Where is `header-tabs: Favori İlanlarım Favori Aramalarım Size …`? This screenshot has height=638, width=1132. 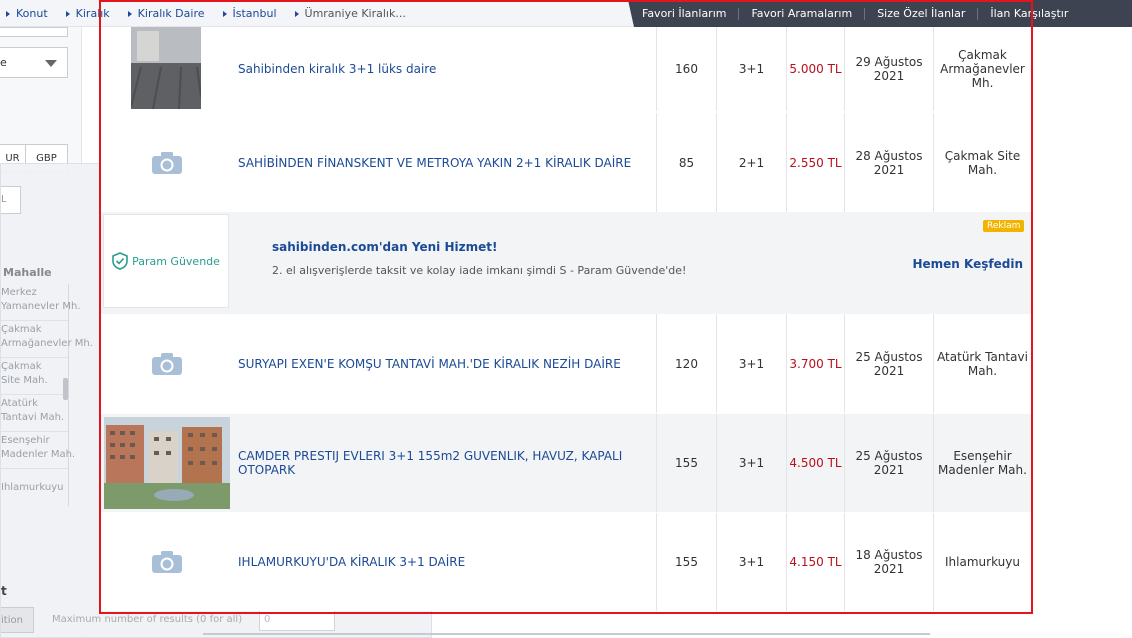
header-tabs: Favori İlanlarım Favori Aramalarım Size … is located at coordinates (880, 13).